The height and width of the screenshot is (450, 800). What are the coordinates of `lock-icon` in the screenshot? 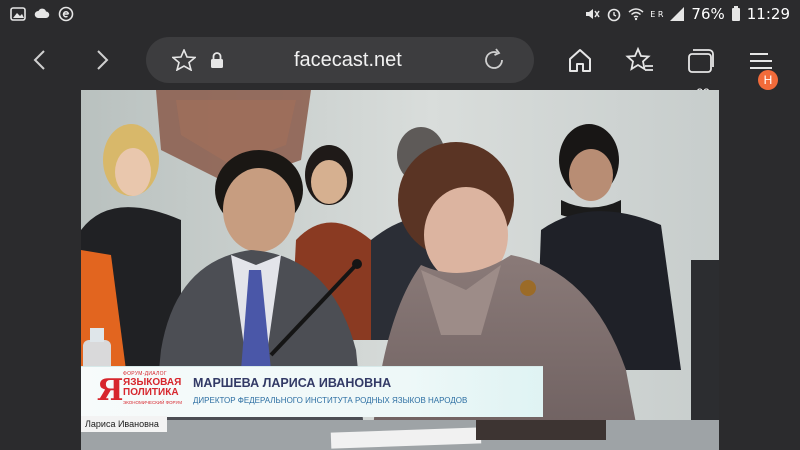 It's located at (217, 60).